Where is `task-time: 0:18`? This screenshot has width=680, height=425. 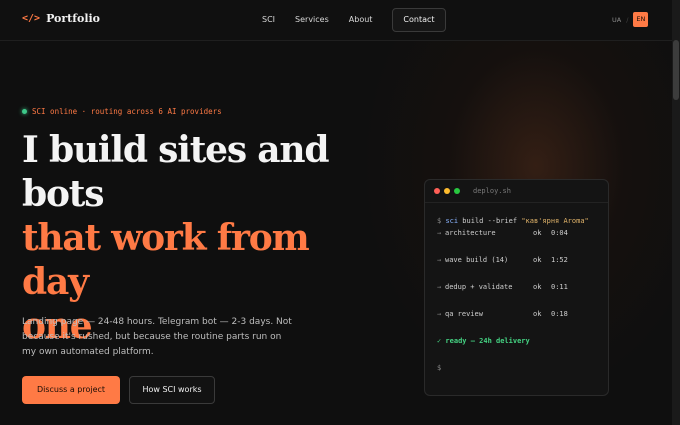 task-time: 0:18 is located at coordinates (559, 314).